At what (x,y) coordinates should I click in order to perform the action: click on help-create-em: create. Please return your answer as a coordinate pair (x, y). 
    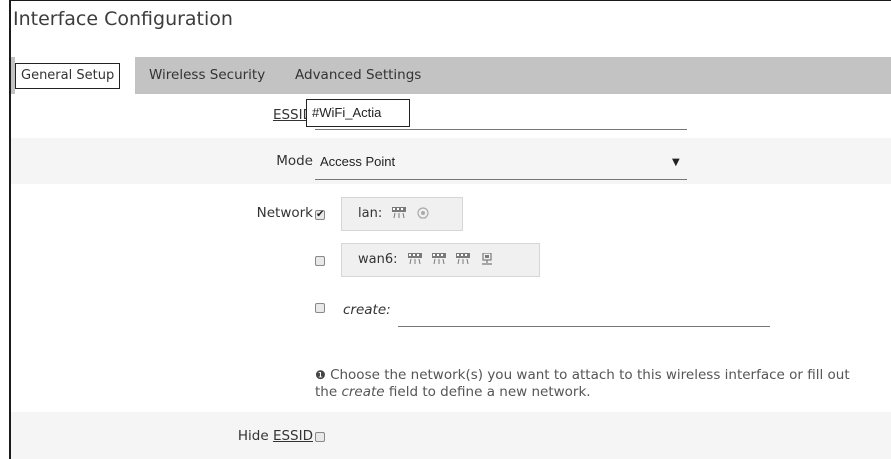
    Looking at the image, I should click on (363, 392).